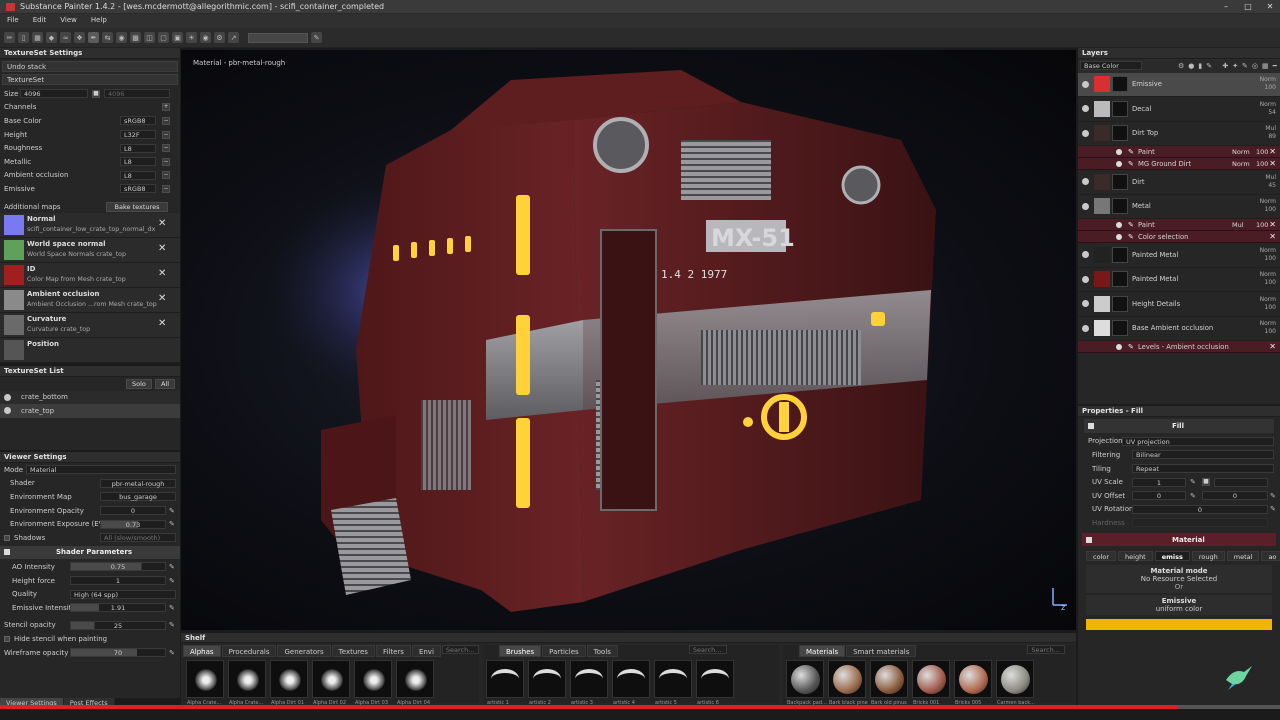 The image size is (1280, 720). I want to click on tab-textures: Textures, so click(353, 651).